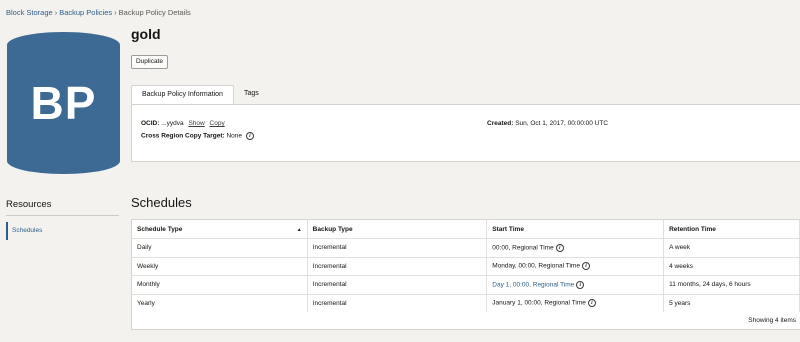 The image size is (800, 342). I want to click on avatar-initials: BP, so click(63, 103).